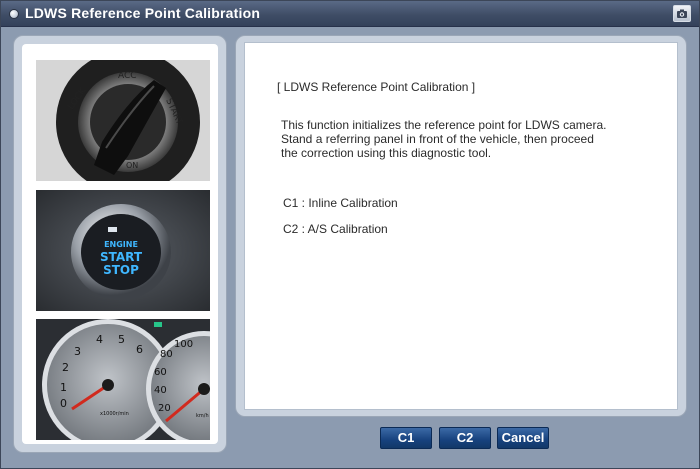 The width and height of the screenshot is (700, 469). What do you see at coordinates (132, 165) in the screenshot?
I see `ignition-label-on: ON` at bounding box center [132, 165].